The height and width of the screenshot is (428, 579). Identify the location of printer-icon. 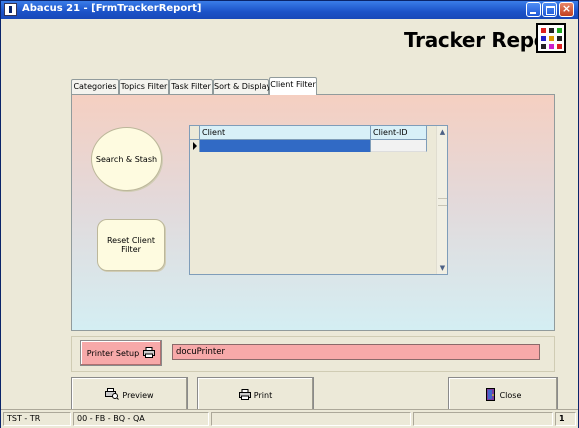
(149, 353).